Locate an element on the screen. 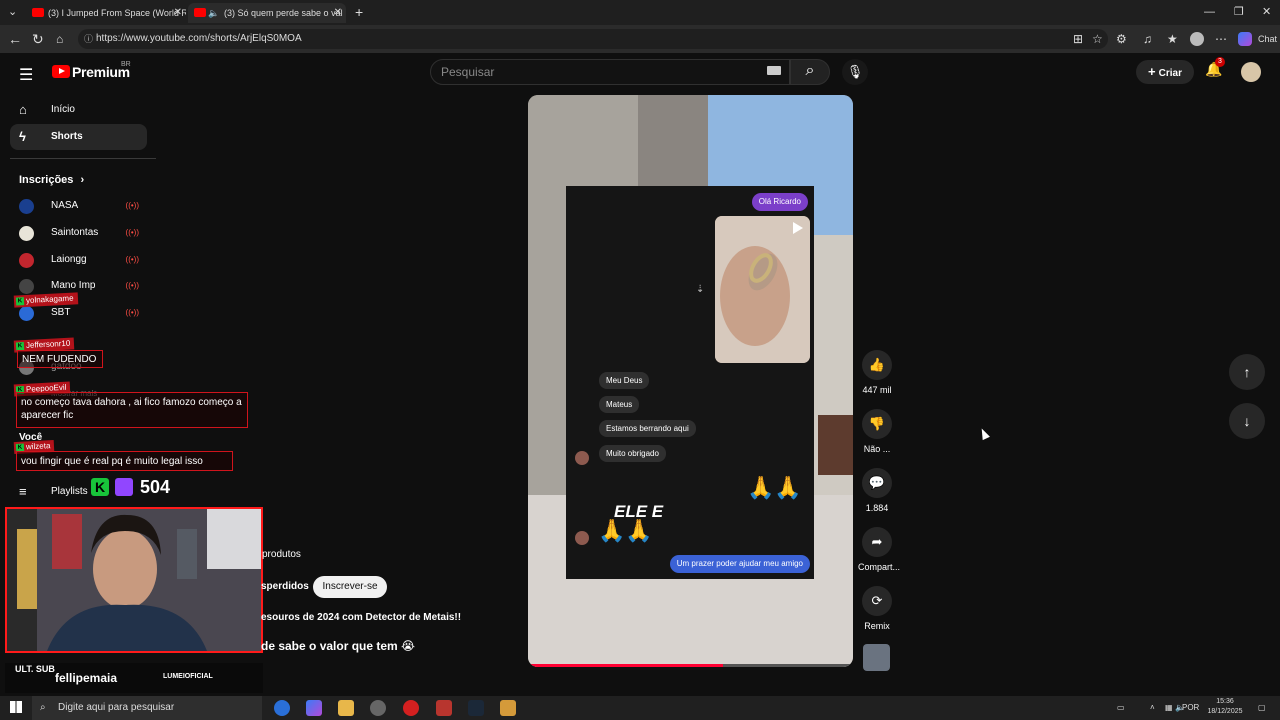  tab-list-icon: ⌄ is located at coordinates (12, 12).